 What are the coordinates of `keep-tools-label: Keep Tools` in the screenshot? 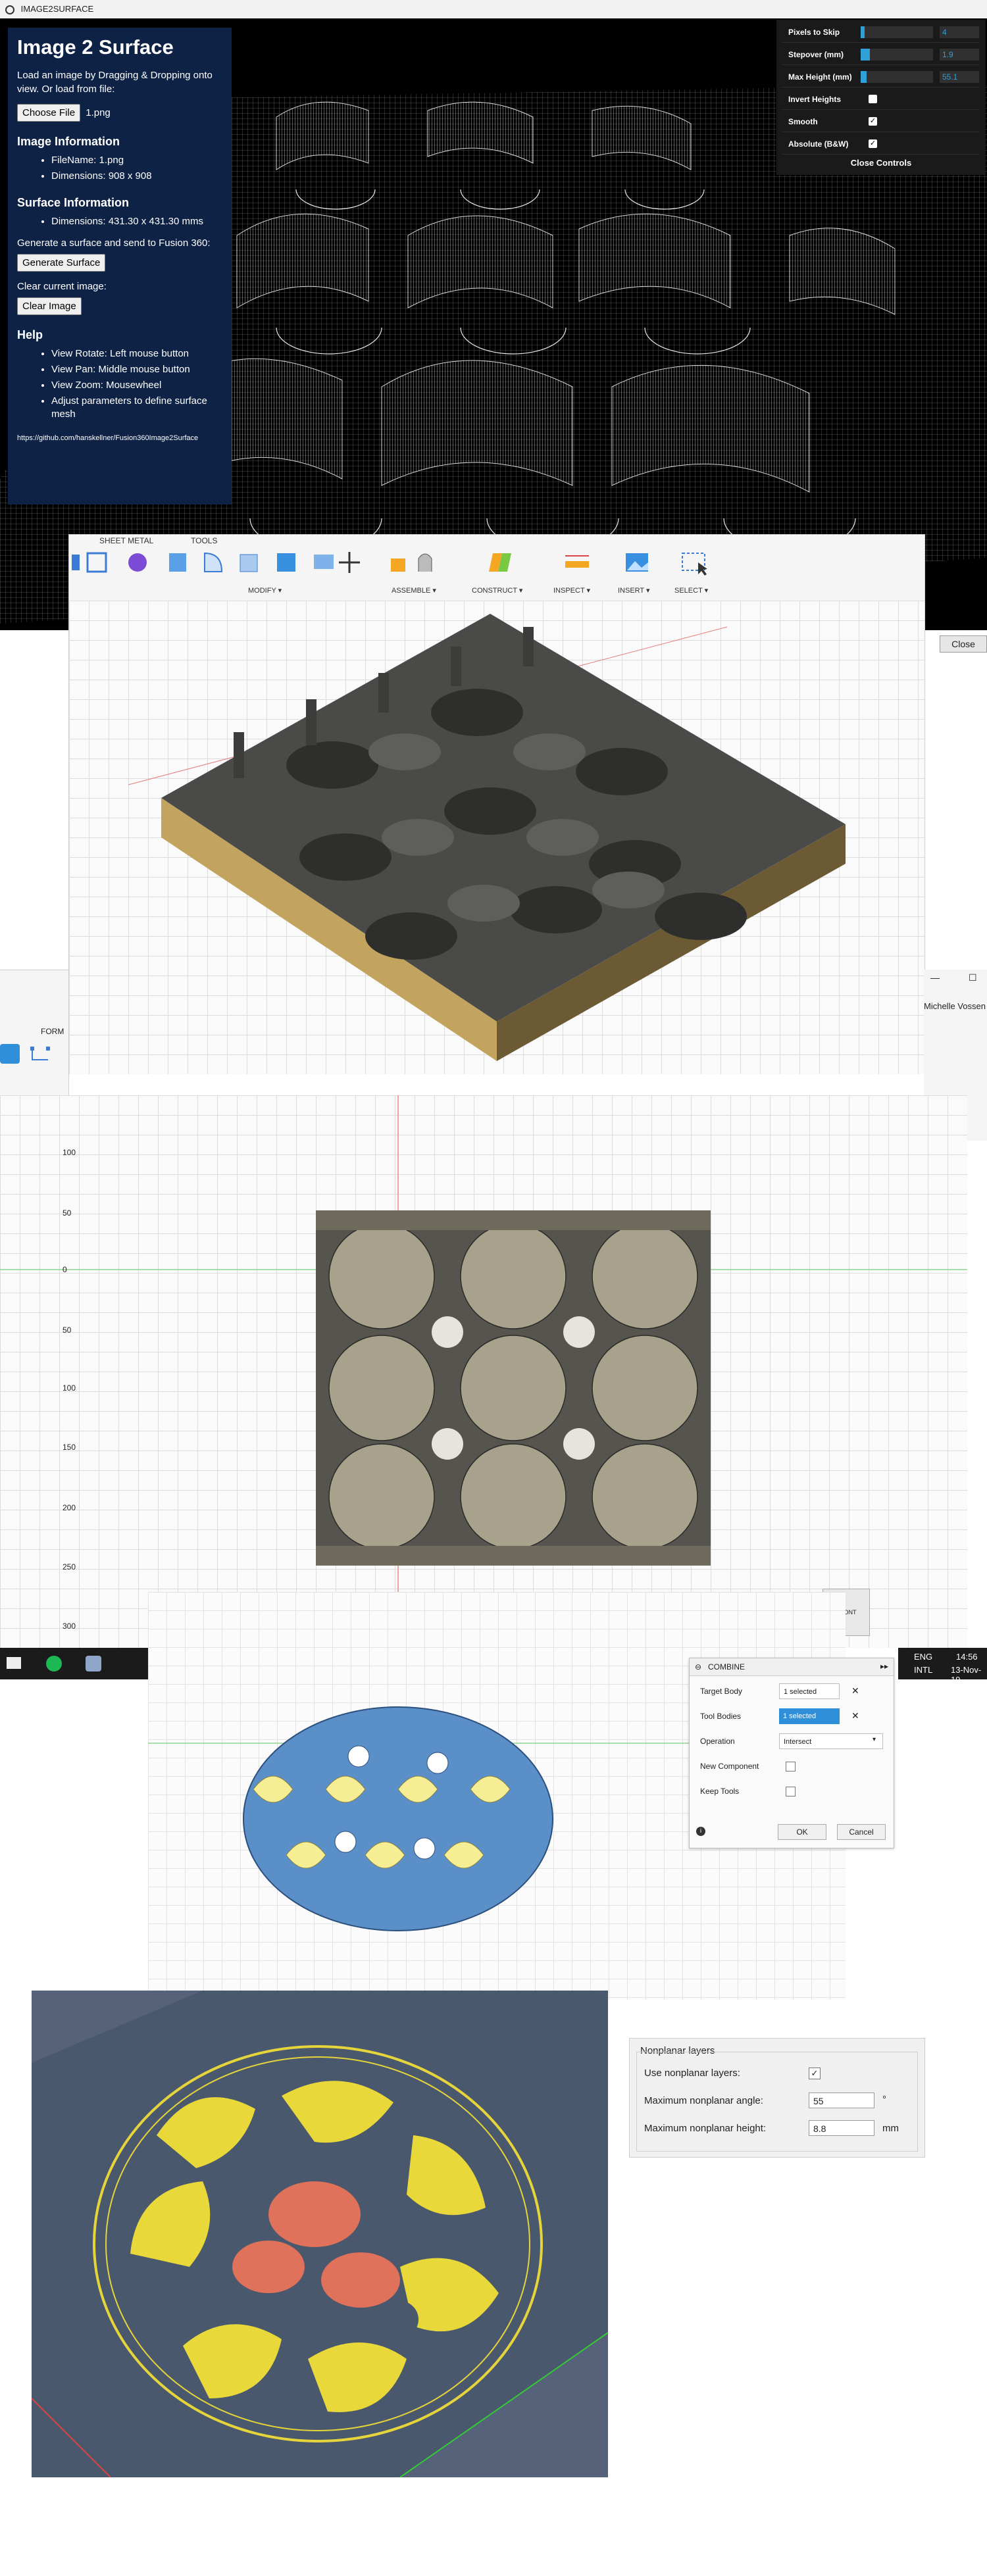 It's located at (720, 1791).